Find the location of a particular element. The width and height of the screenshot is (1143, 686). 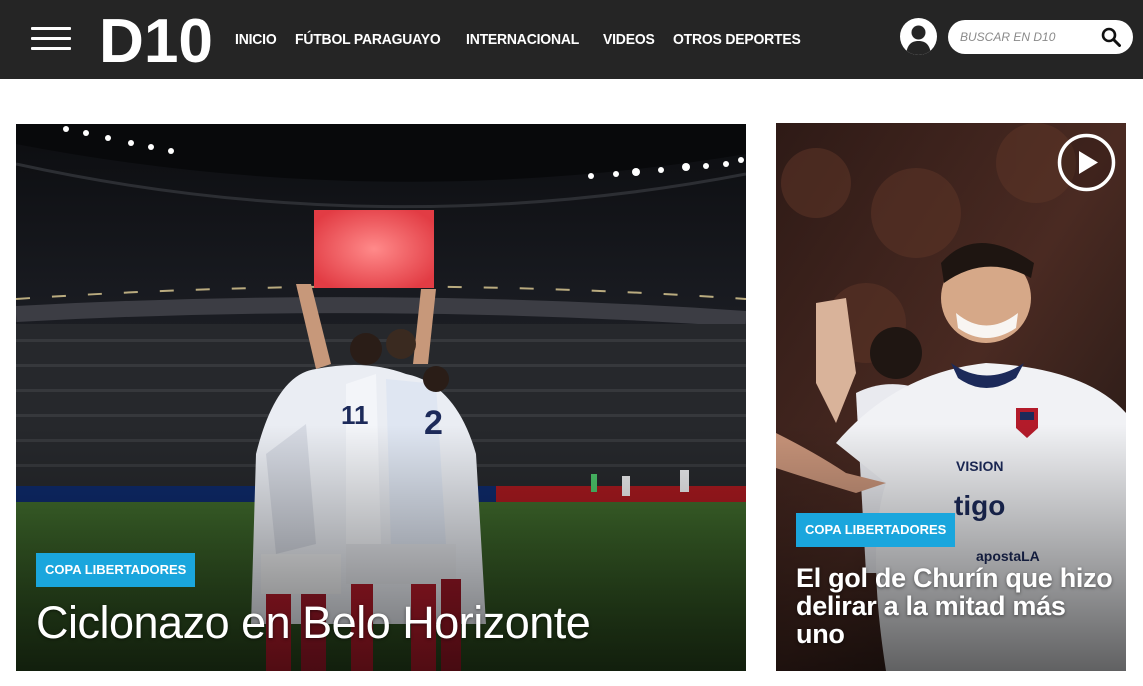

svg-text: D10 is located at coordinates (156, 37).